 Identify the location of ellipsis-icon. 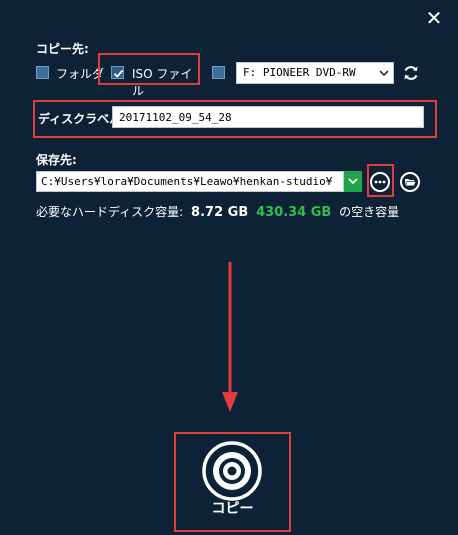
(380, 182).